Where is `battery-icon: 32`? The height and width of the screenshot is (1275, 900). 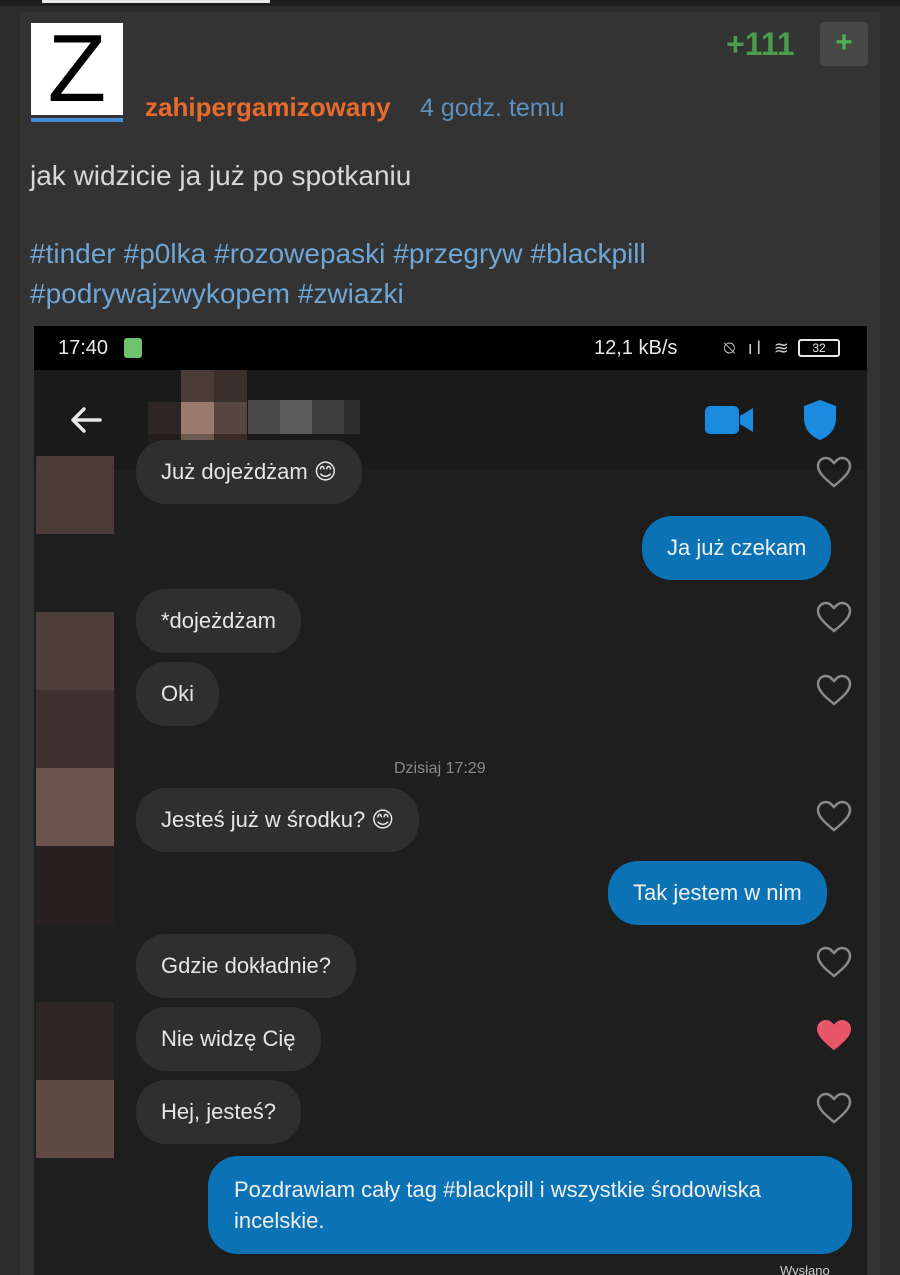
battery-icon: 32 is located at coordinates (819, 348).